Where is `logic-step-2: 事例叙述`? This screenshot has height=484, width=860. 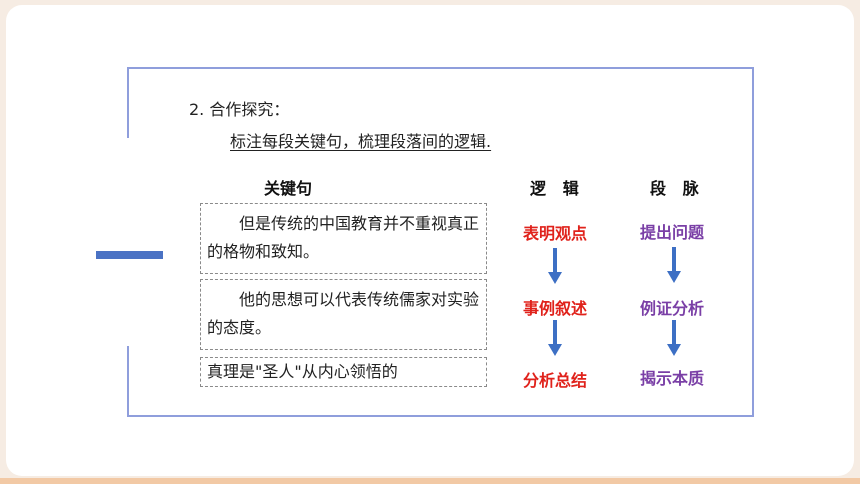
logic-step-2: 事例叙述 is located at coordinates (555, 308).